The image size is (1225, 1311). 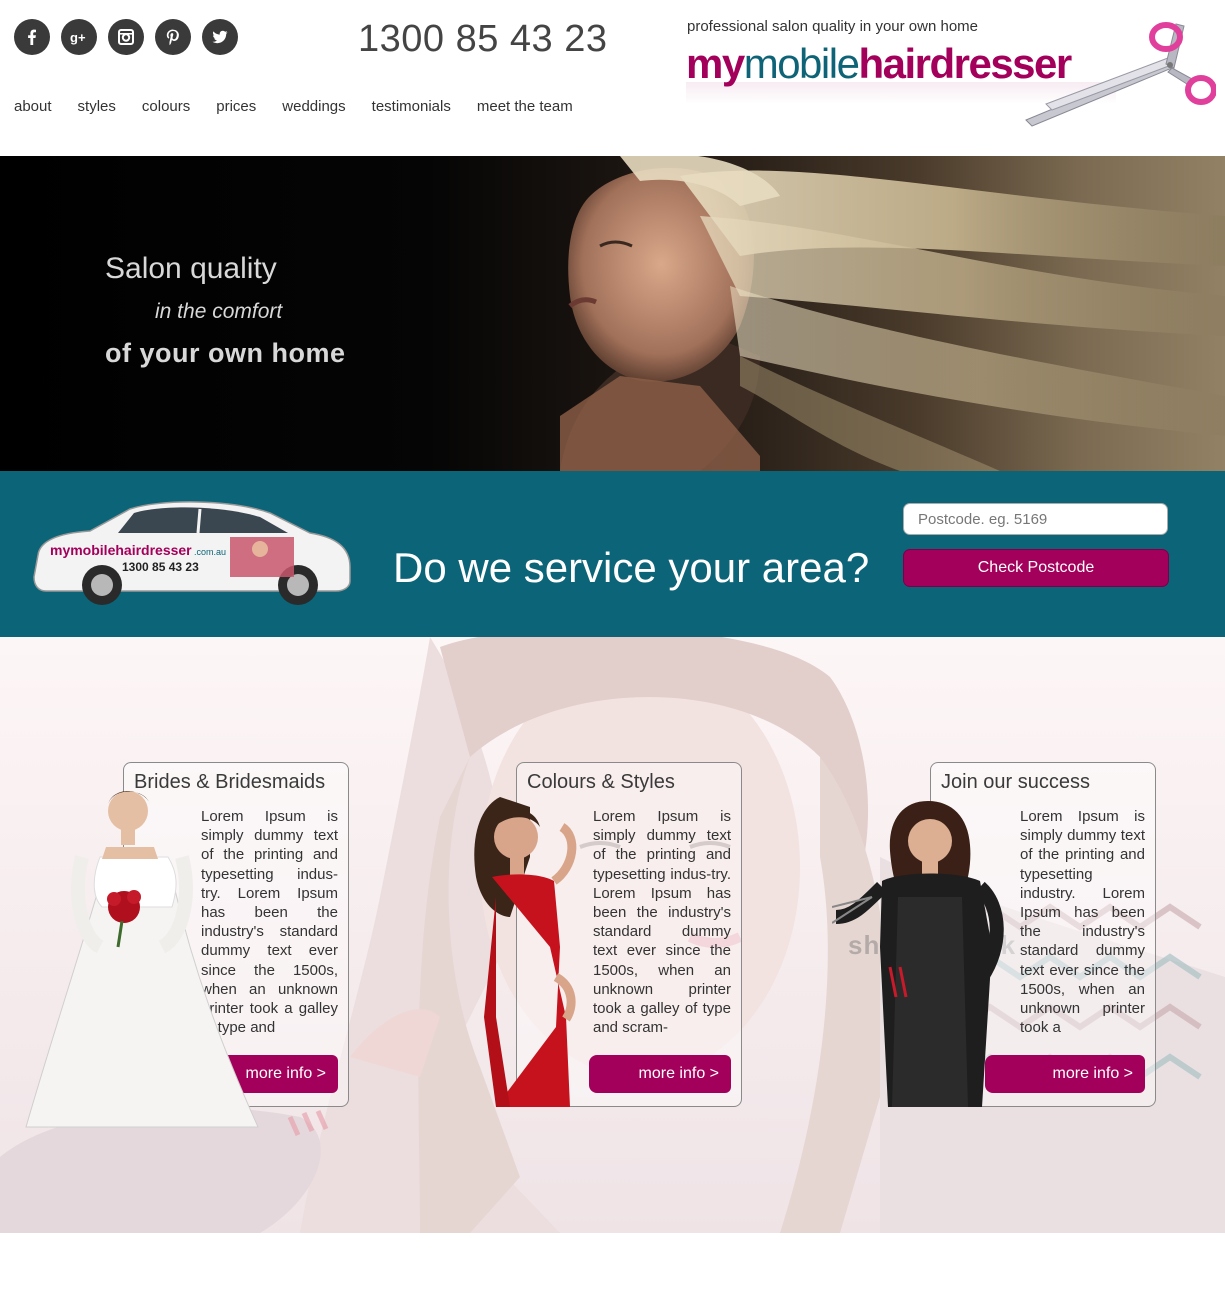 What do you see at coordinates (918, 954) in the screenshot?
I see `hairdresser-image` at bounding box center [918, 954].